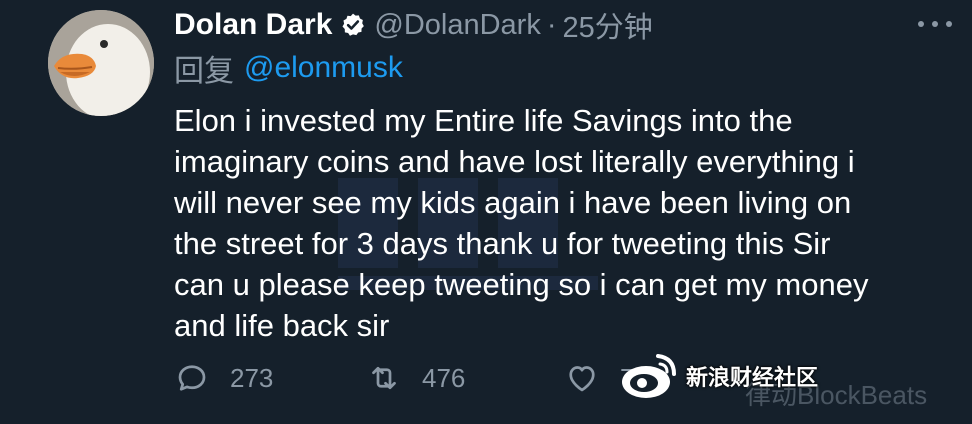 This screenshot has width=972, height=424. What do you see at coordinates (457, 25) in the screenshot?
I see `user-handle: @DolanDark` at bounding box center [457, 25].